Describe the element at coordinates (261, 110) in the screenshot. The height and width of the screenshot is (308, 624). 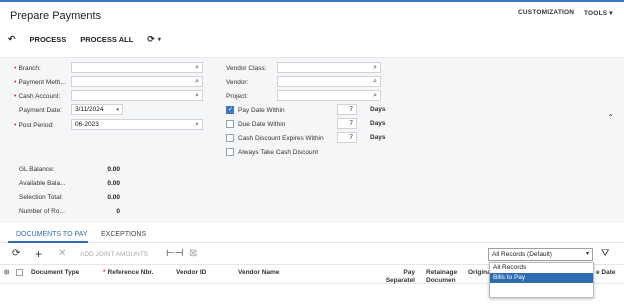
I see `pay-date-within-label: Pay Date Within` at that location.